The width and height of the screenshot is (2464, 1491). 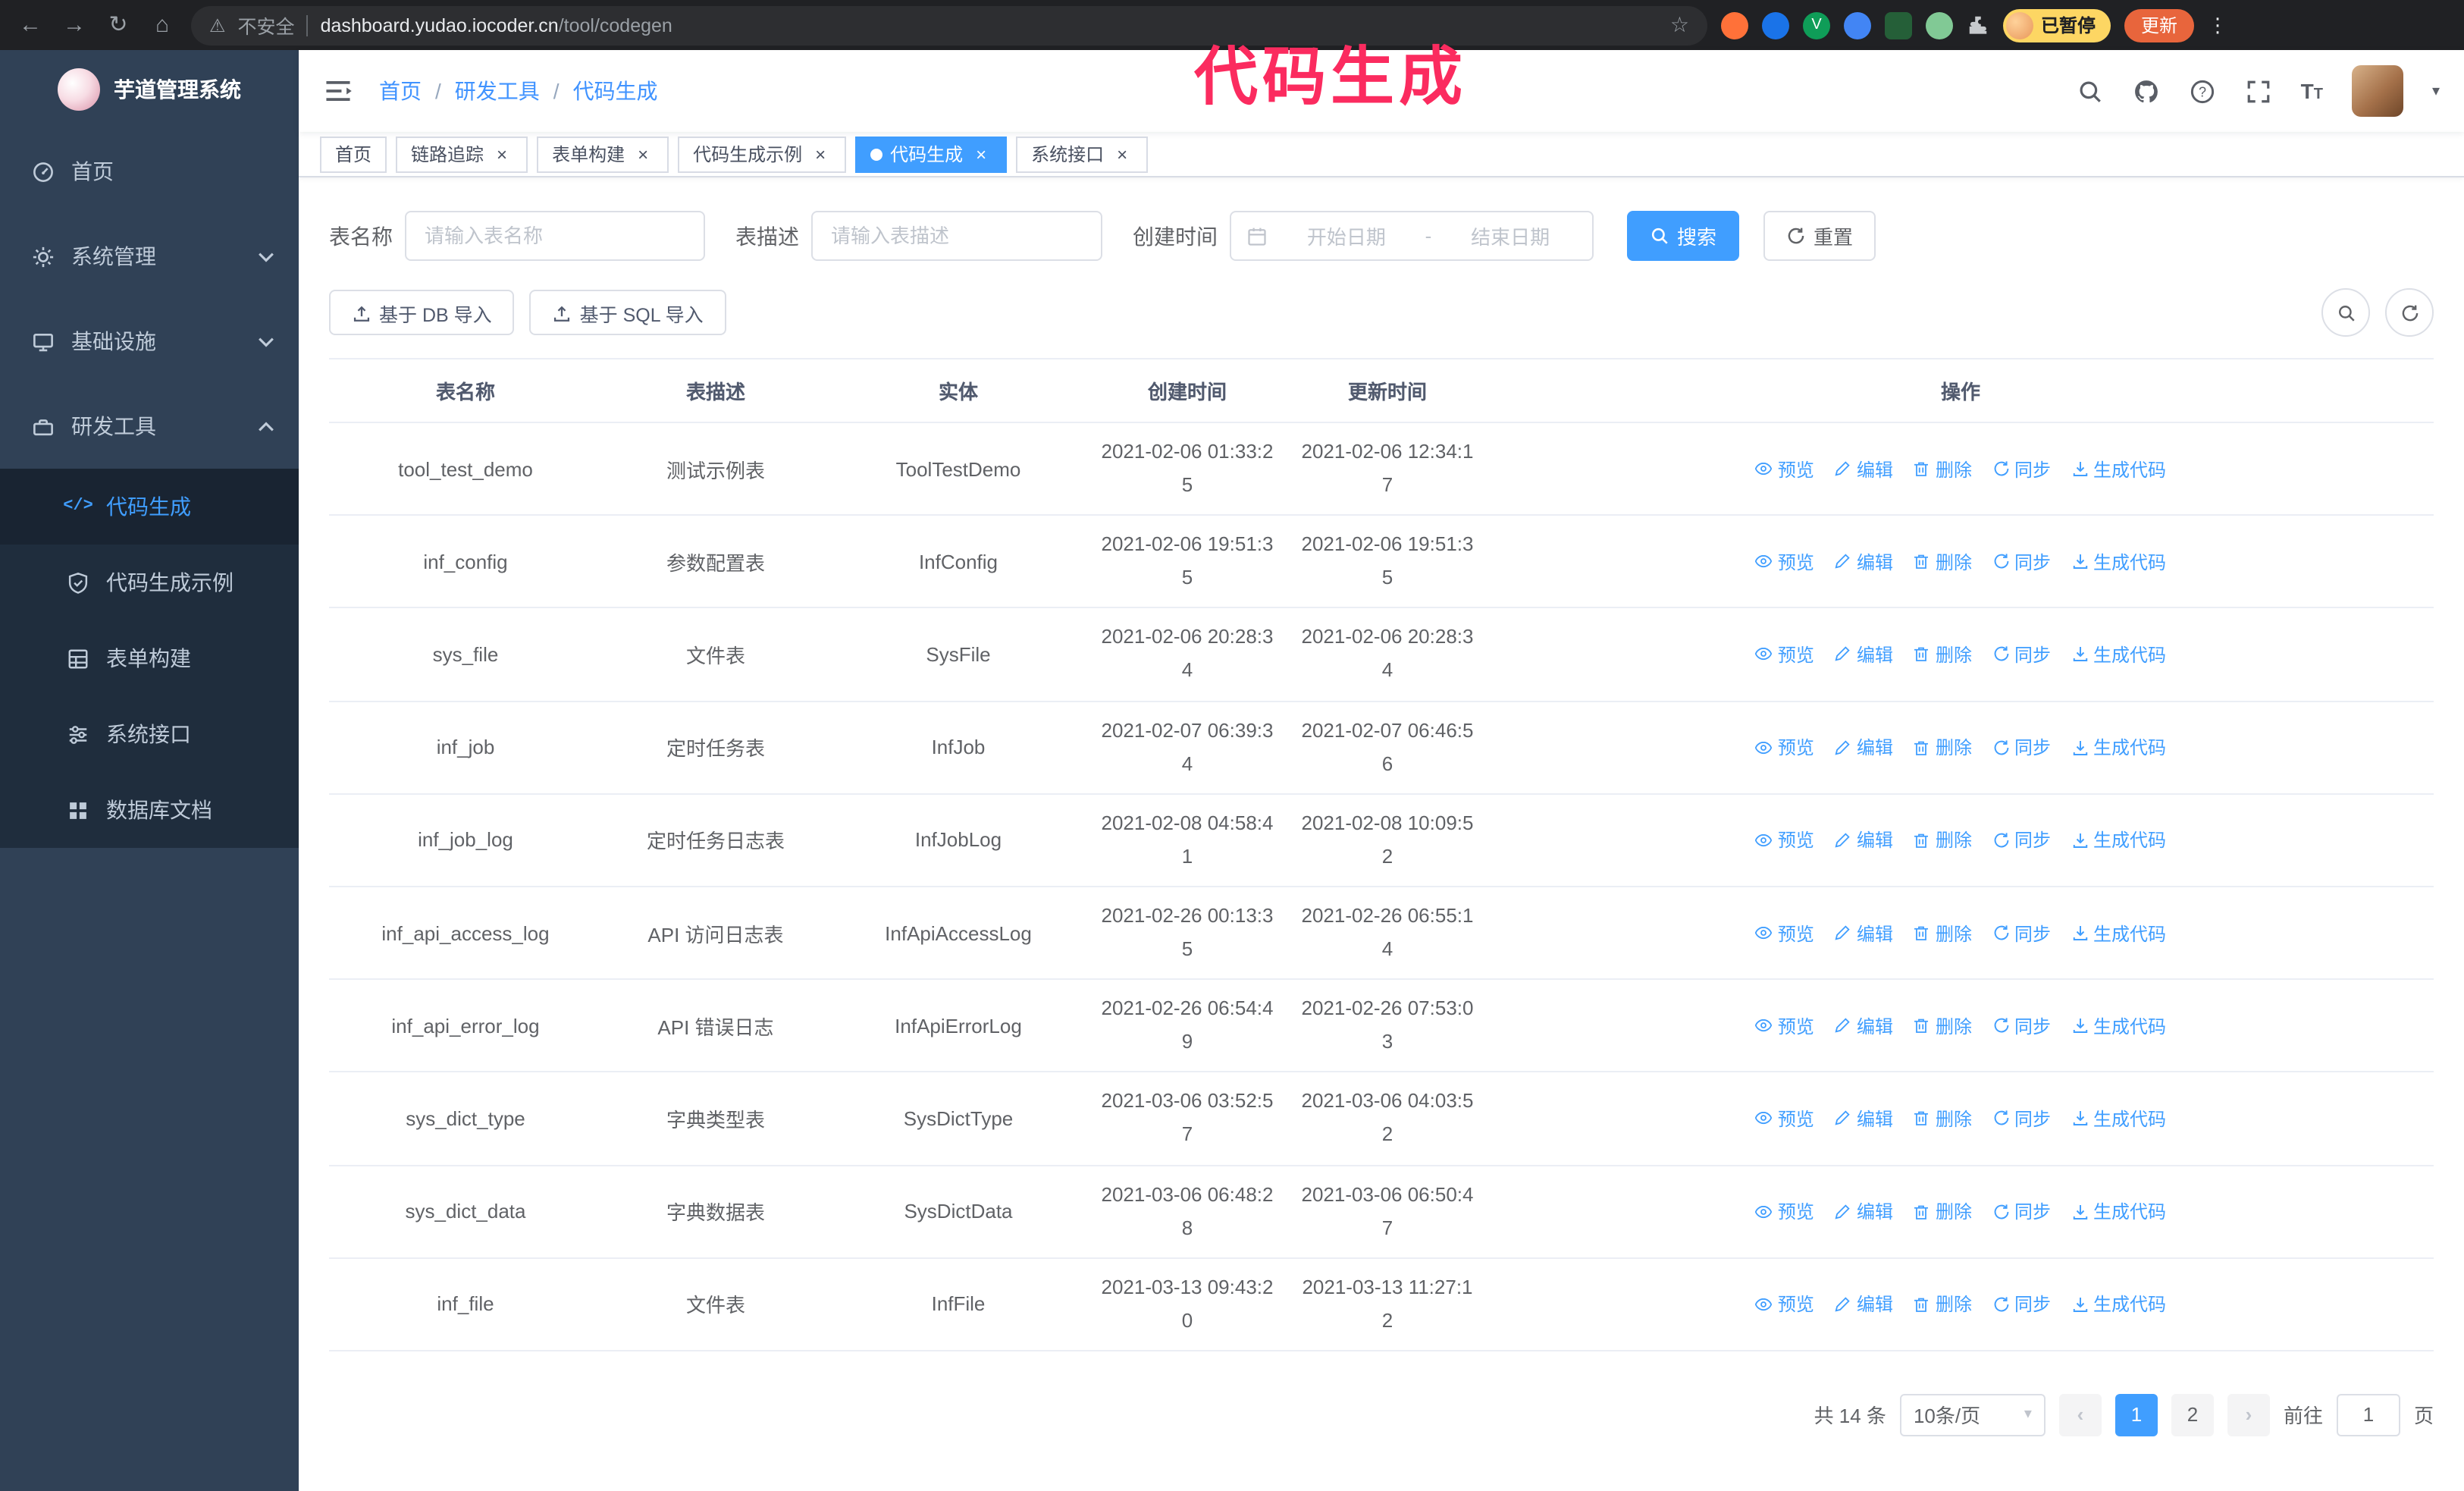 What do you see at coordinates (74, 25) in the screenshot?
I see `browser-forward-icon` at bounding box center [74, 25].